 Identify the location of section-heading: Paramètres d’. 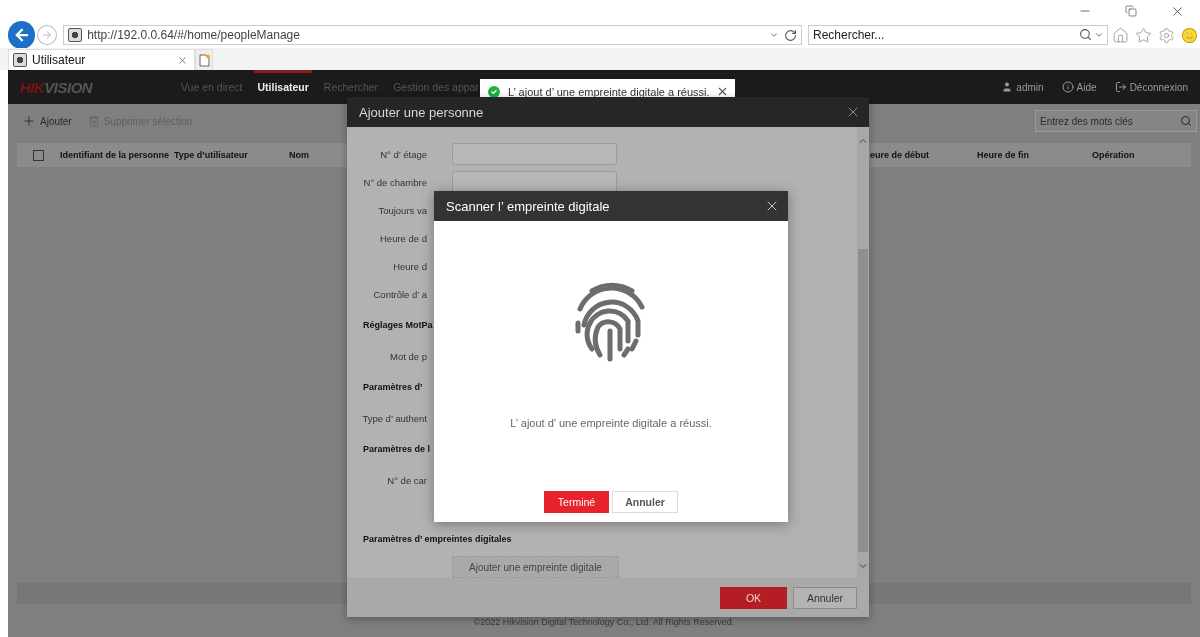
(393, 387).